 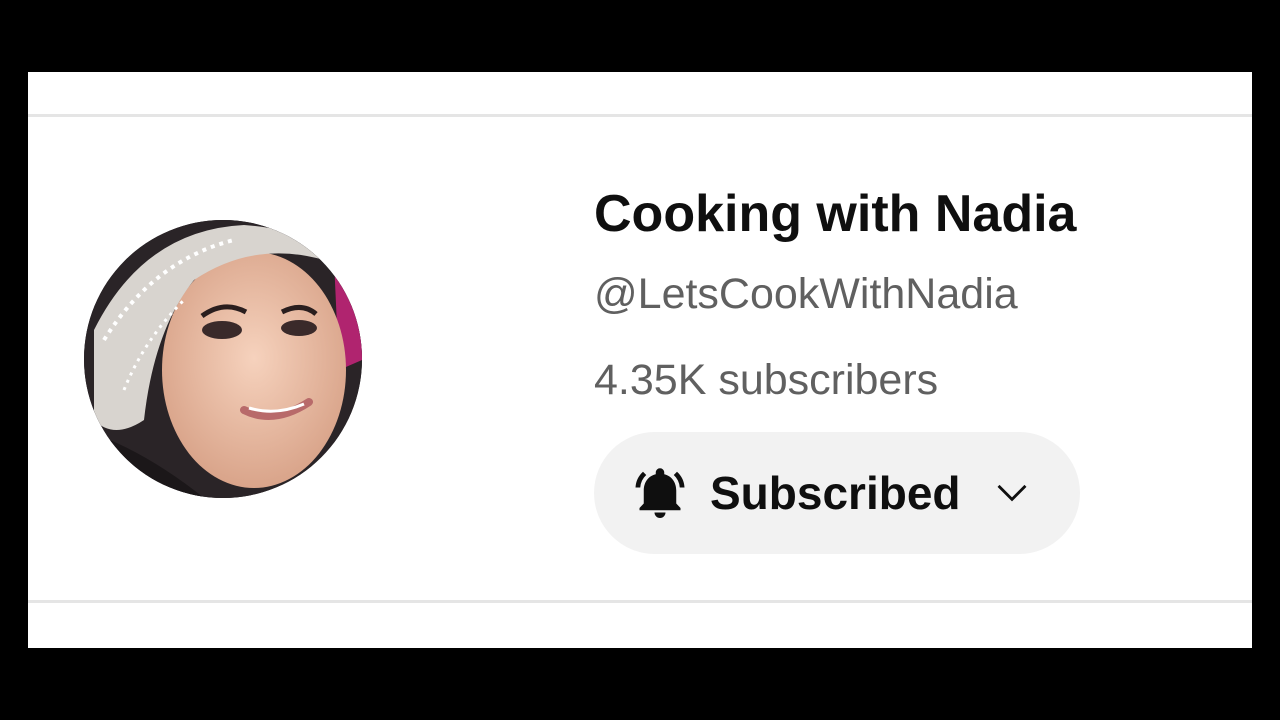 I want to click on bell-icon, so click(x=660, y=493).